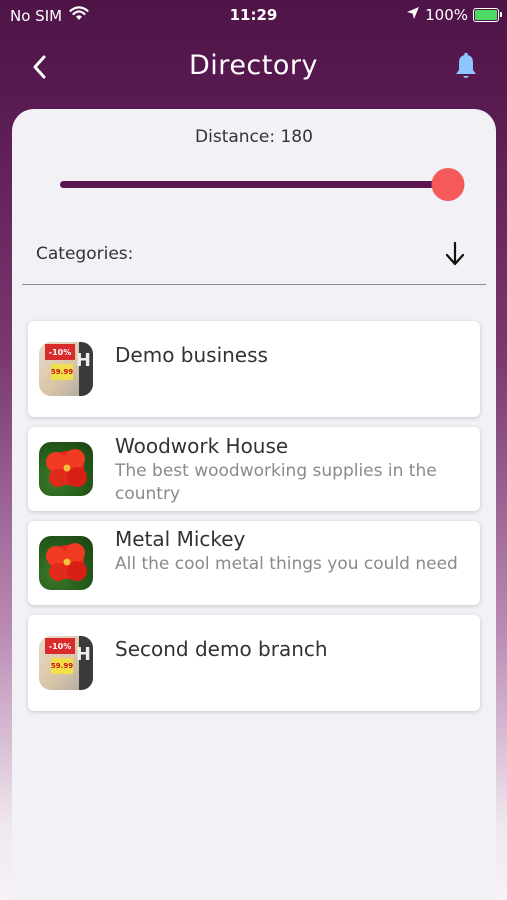  Describe the element at coordinates (413, 15) in the screenshot. I see `location-arrow-icon` at that location.